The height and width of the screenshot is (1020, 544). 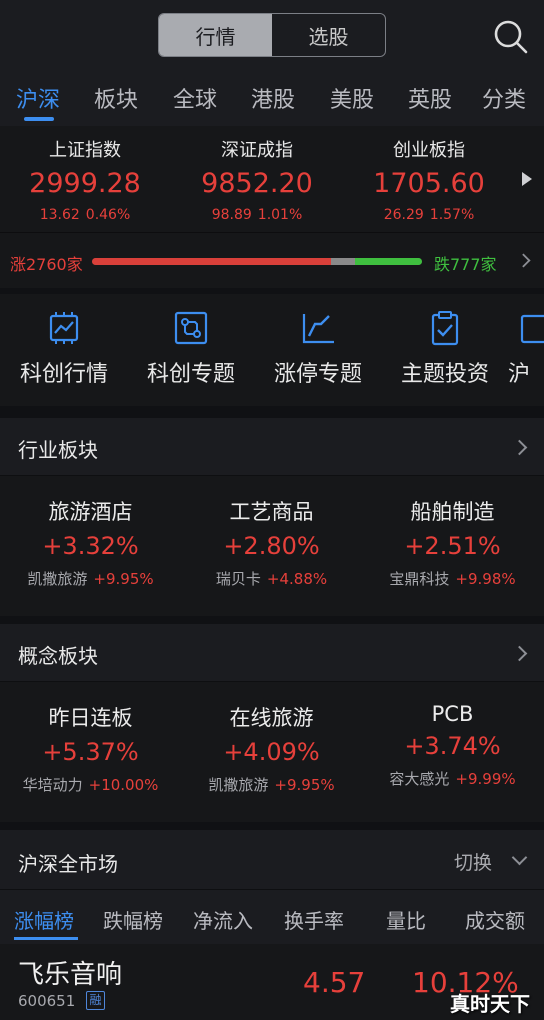 I want to click on search-icon, so click(x=510, y=36).